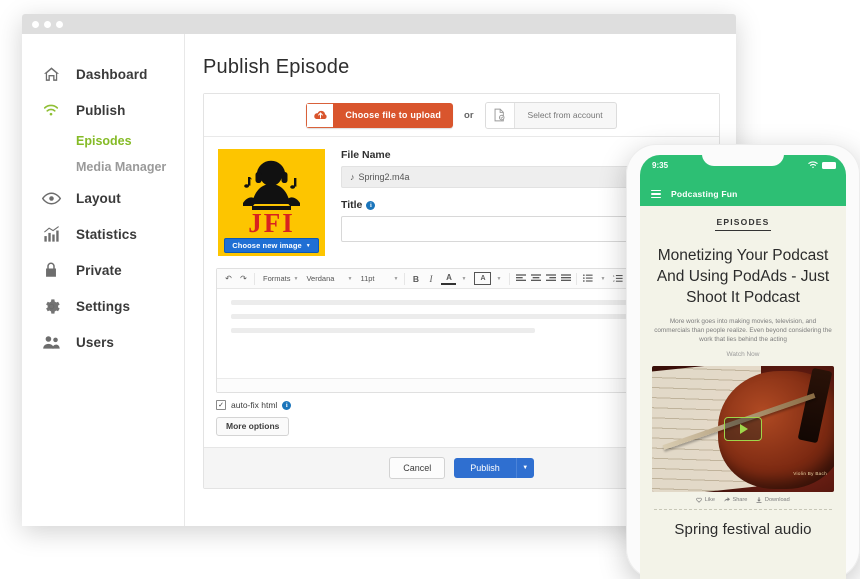 The image size is (860, 579). What do you see at coordinates (51, 198) in the screenshot?
I see `eye-icon` at bounding box center [51, 198].